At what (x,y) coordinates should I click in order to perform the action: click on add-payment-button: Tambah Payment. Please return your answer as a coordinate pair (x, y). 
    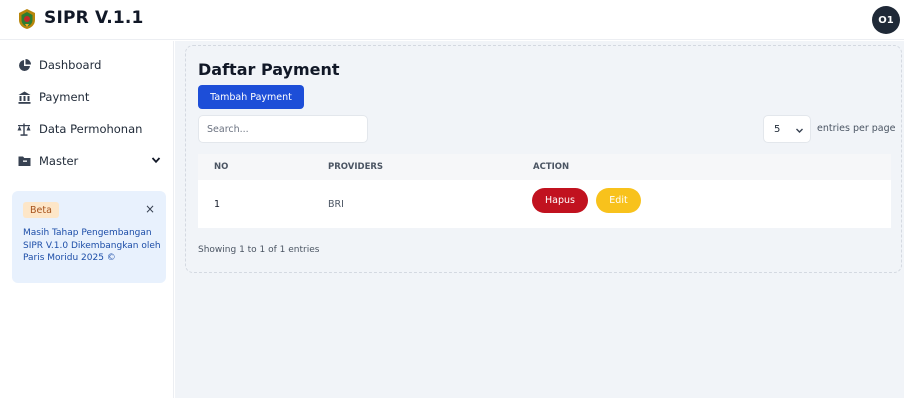
    Looking at the image, I should click on (251, 97).